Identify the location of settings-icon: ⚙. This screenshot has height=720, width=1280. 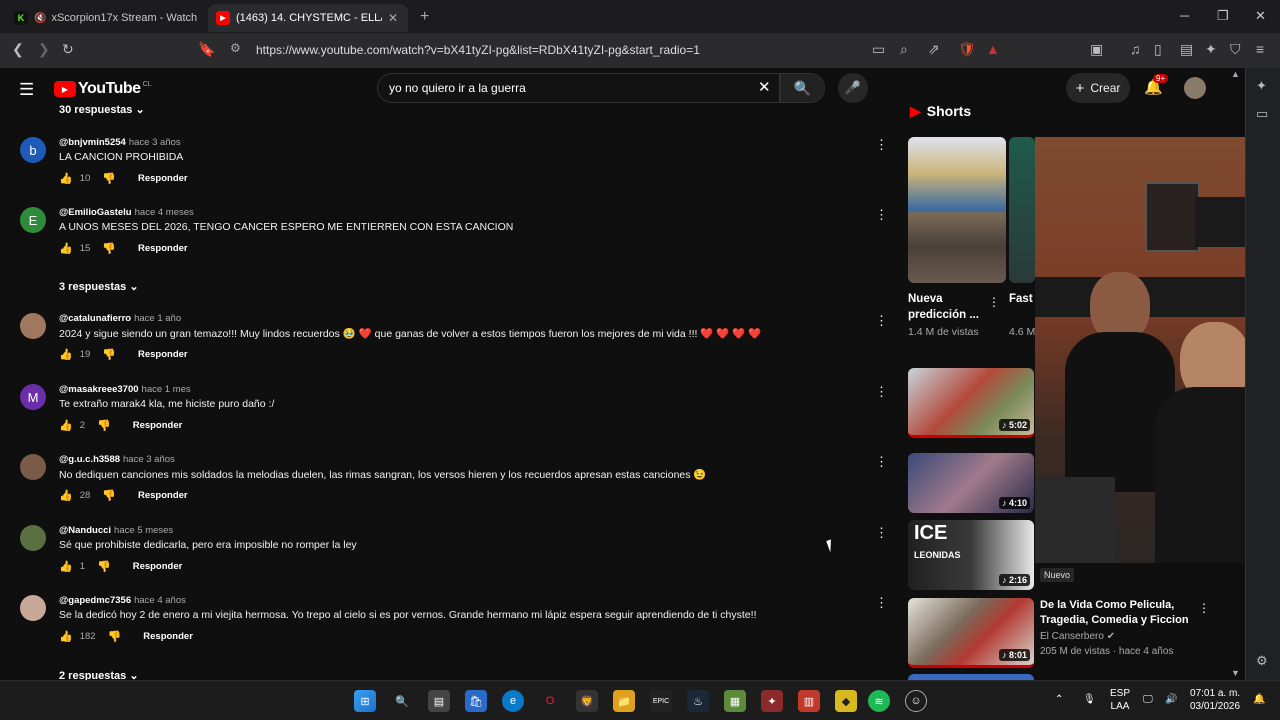
(1262, 661).